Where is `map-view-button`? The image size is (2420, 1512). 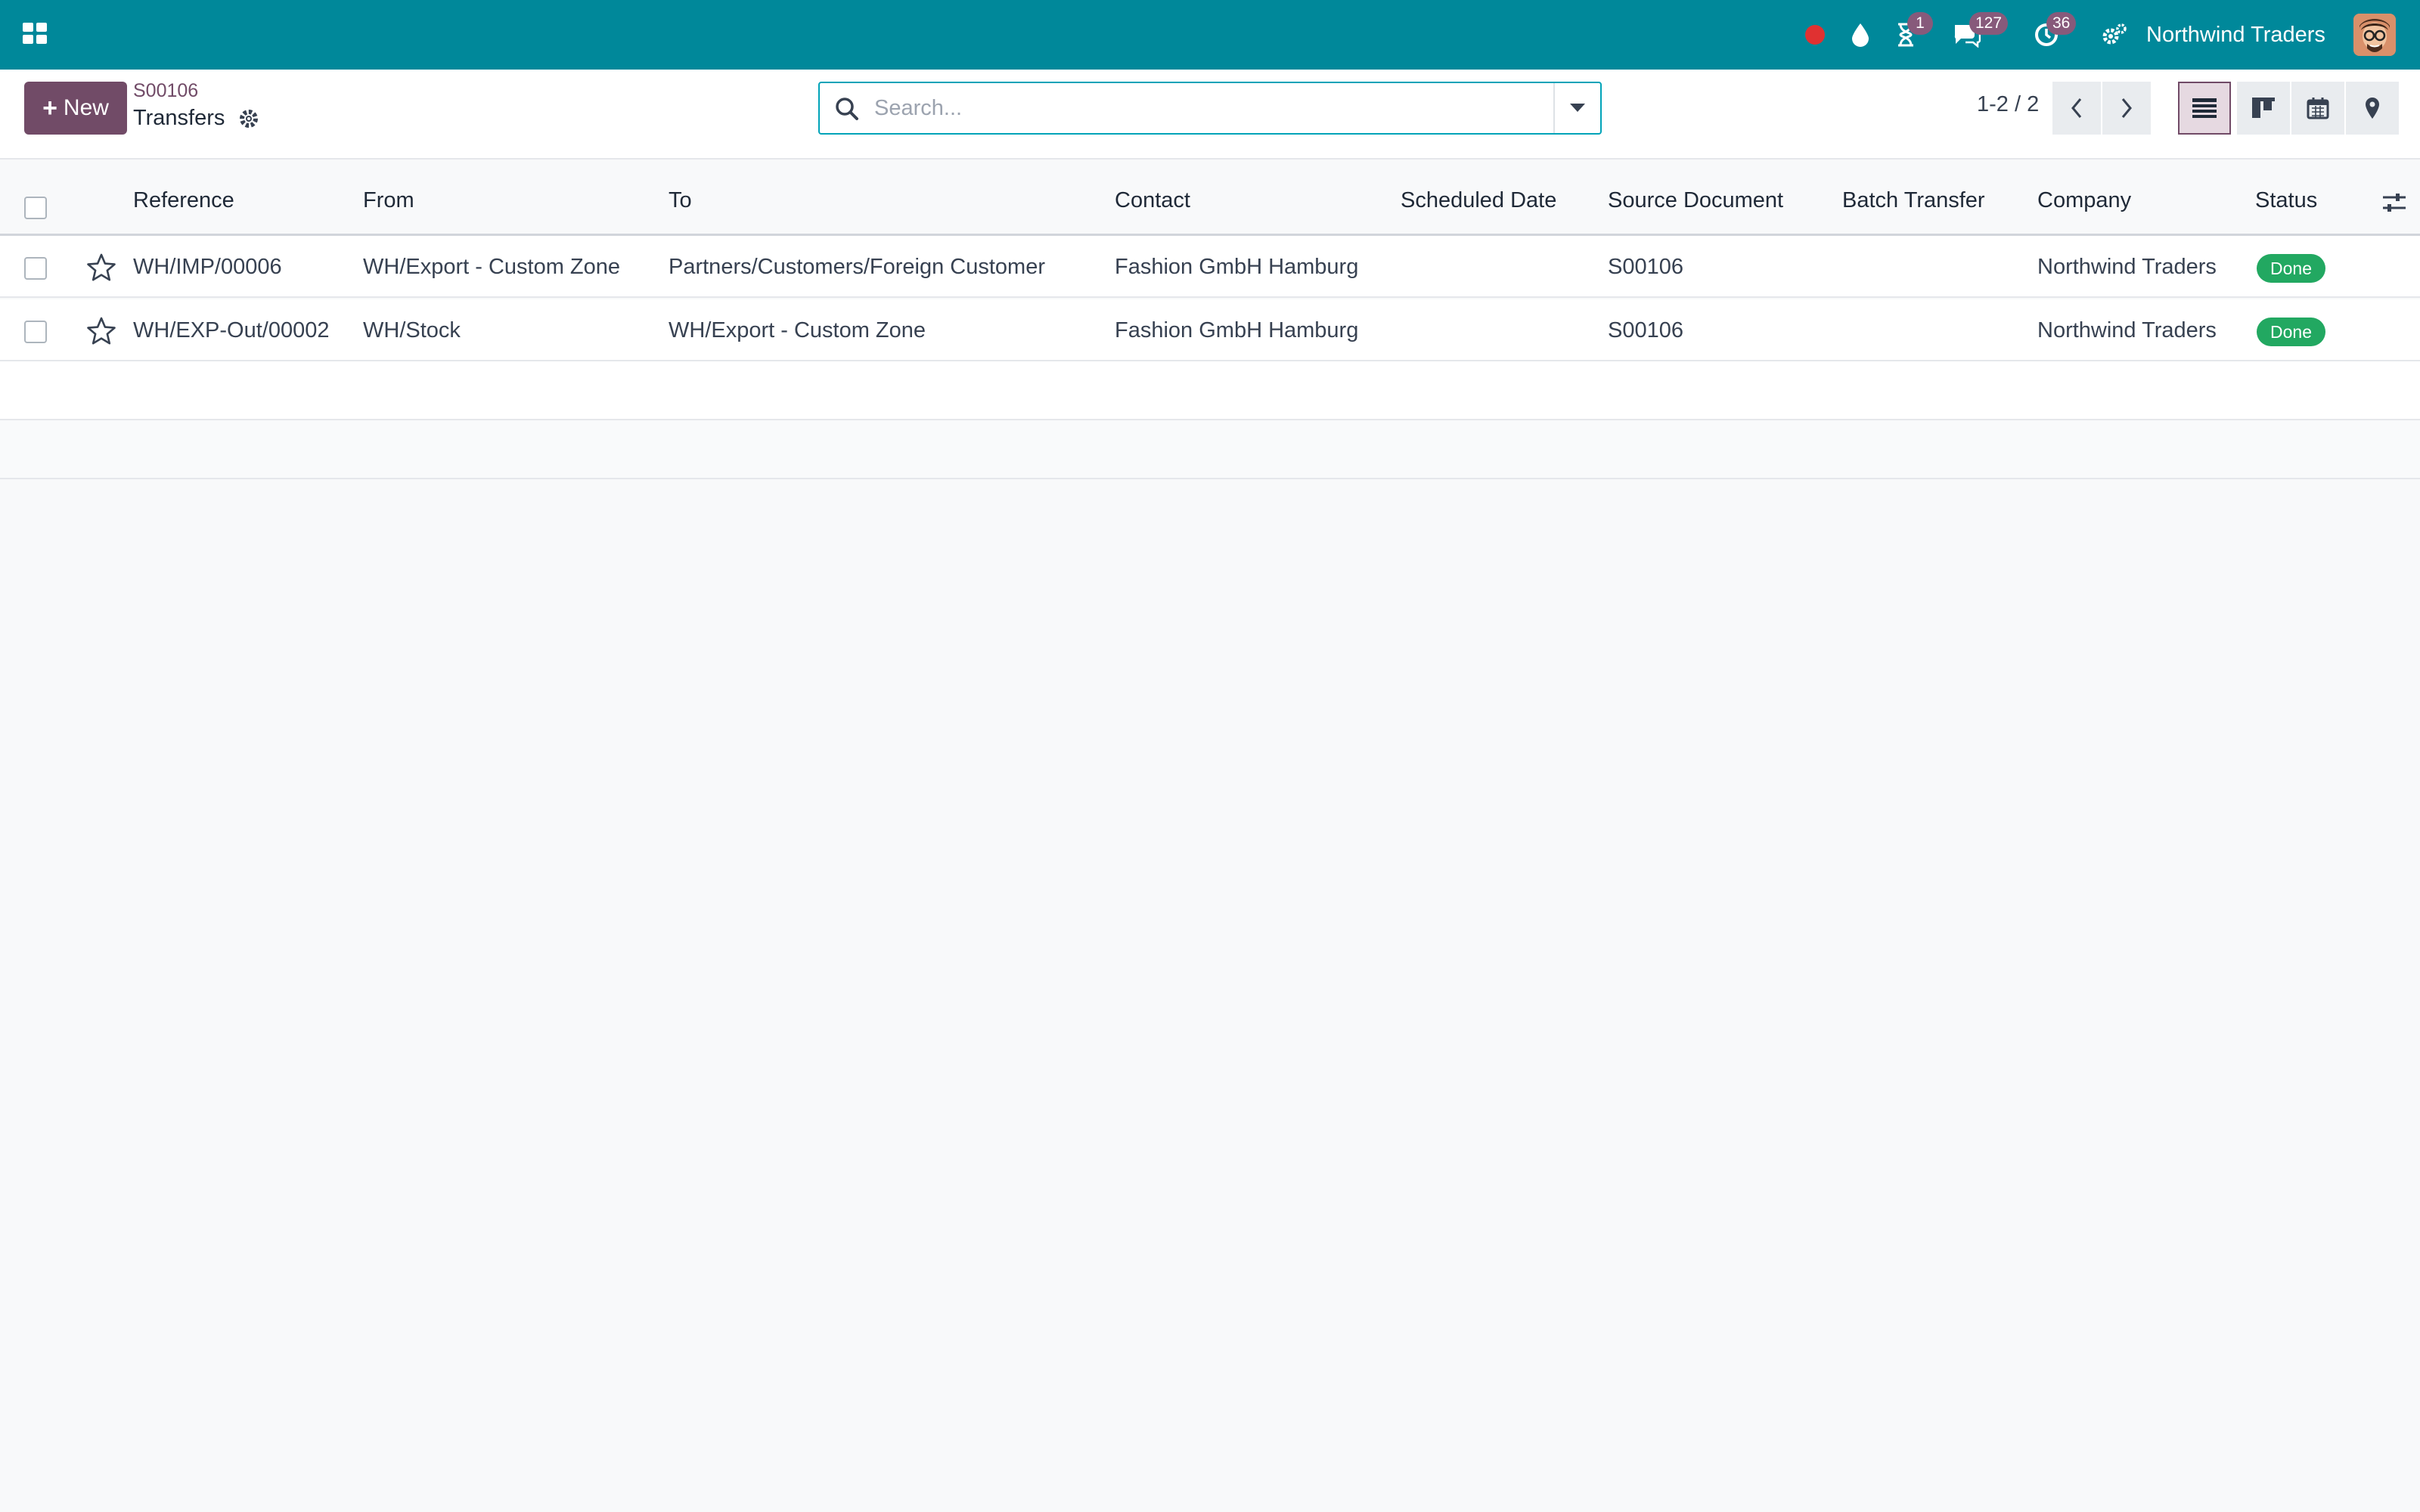 map-view-button is located at coordinates (2372, 109).